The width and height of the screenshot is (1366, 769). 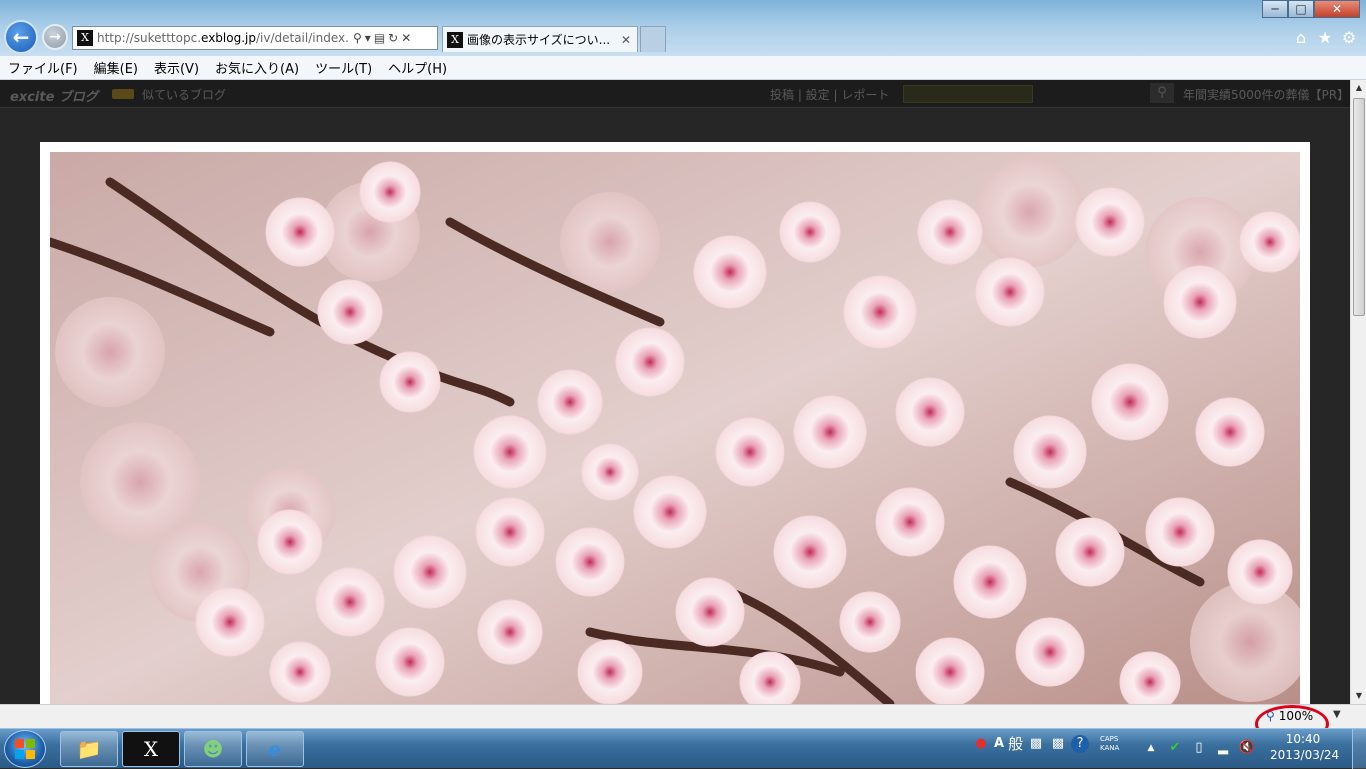 I want to click on site-favicon: X, so click(x=85, y=38).